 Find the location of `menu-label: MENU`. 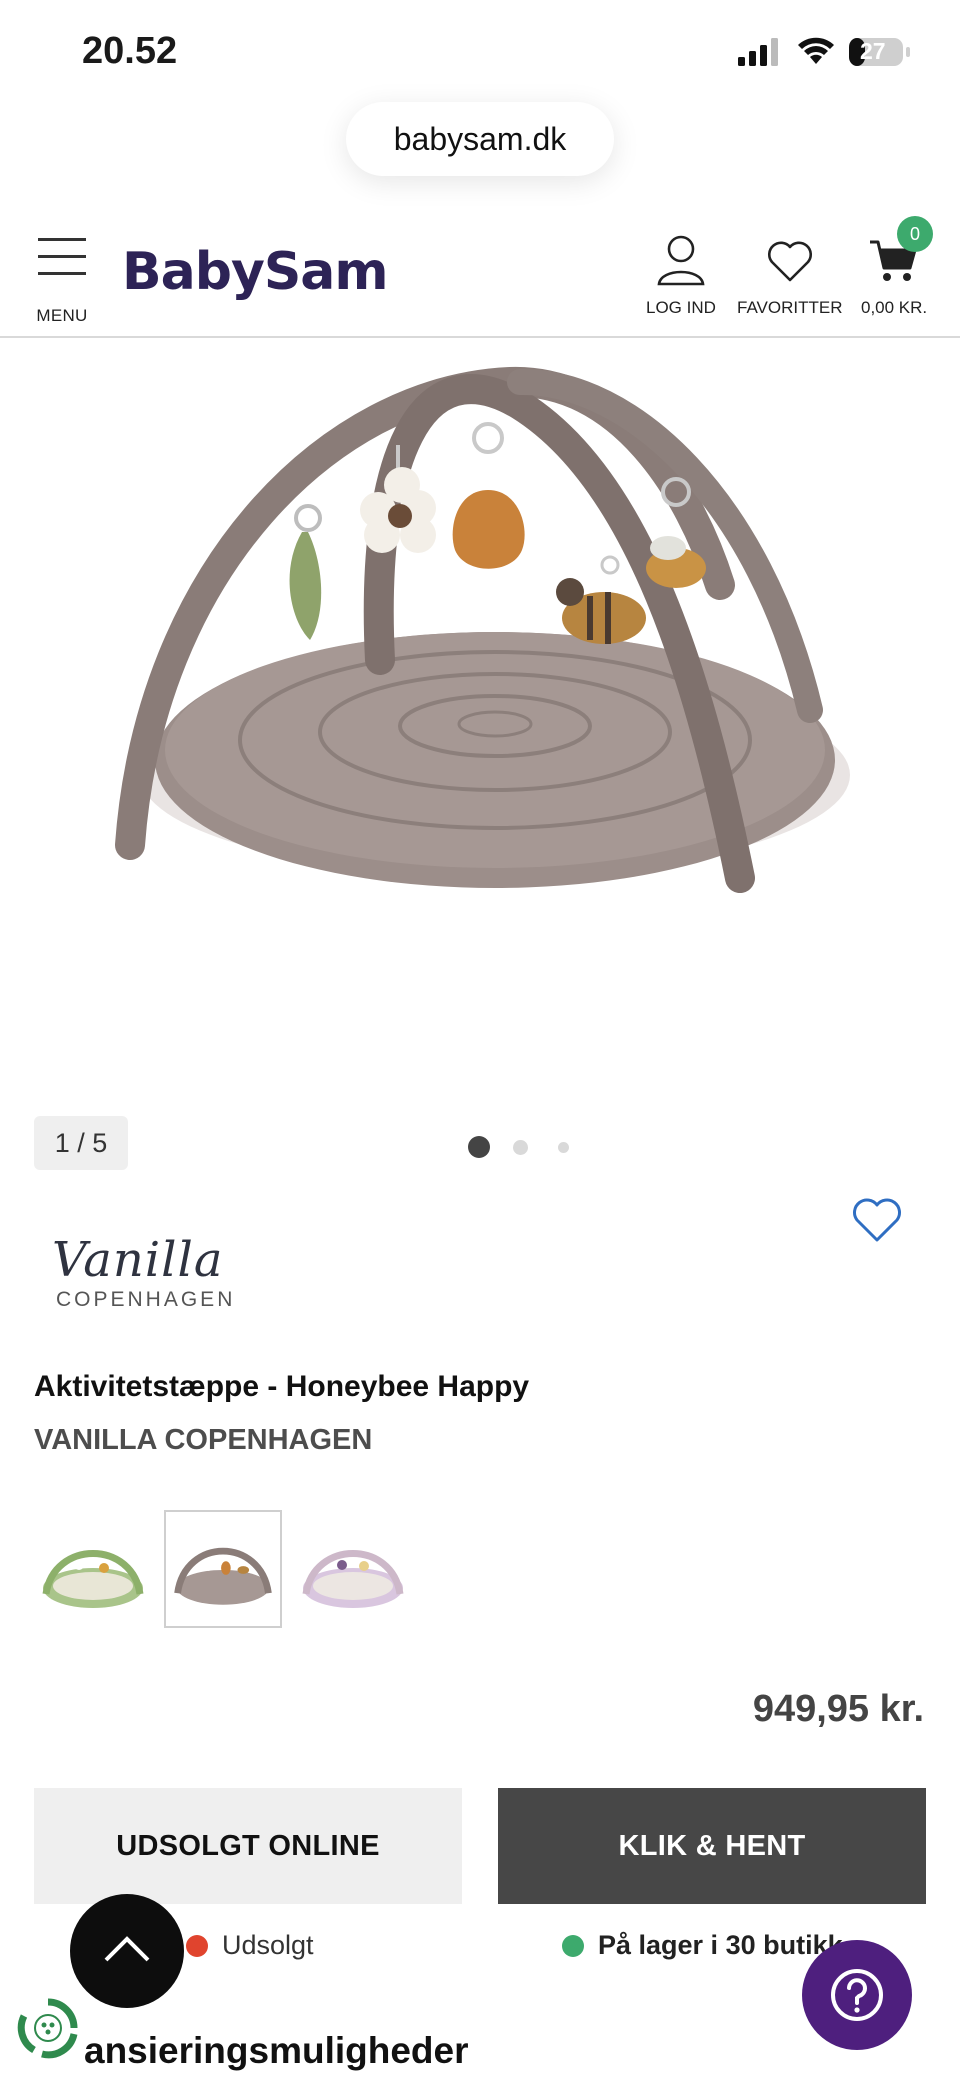

menu-label: MENU is located at coordinates (62, 315).